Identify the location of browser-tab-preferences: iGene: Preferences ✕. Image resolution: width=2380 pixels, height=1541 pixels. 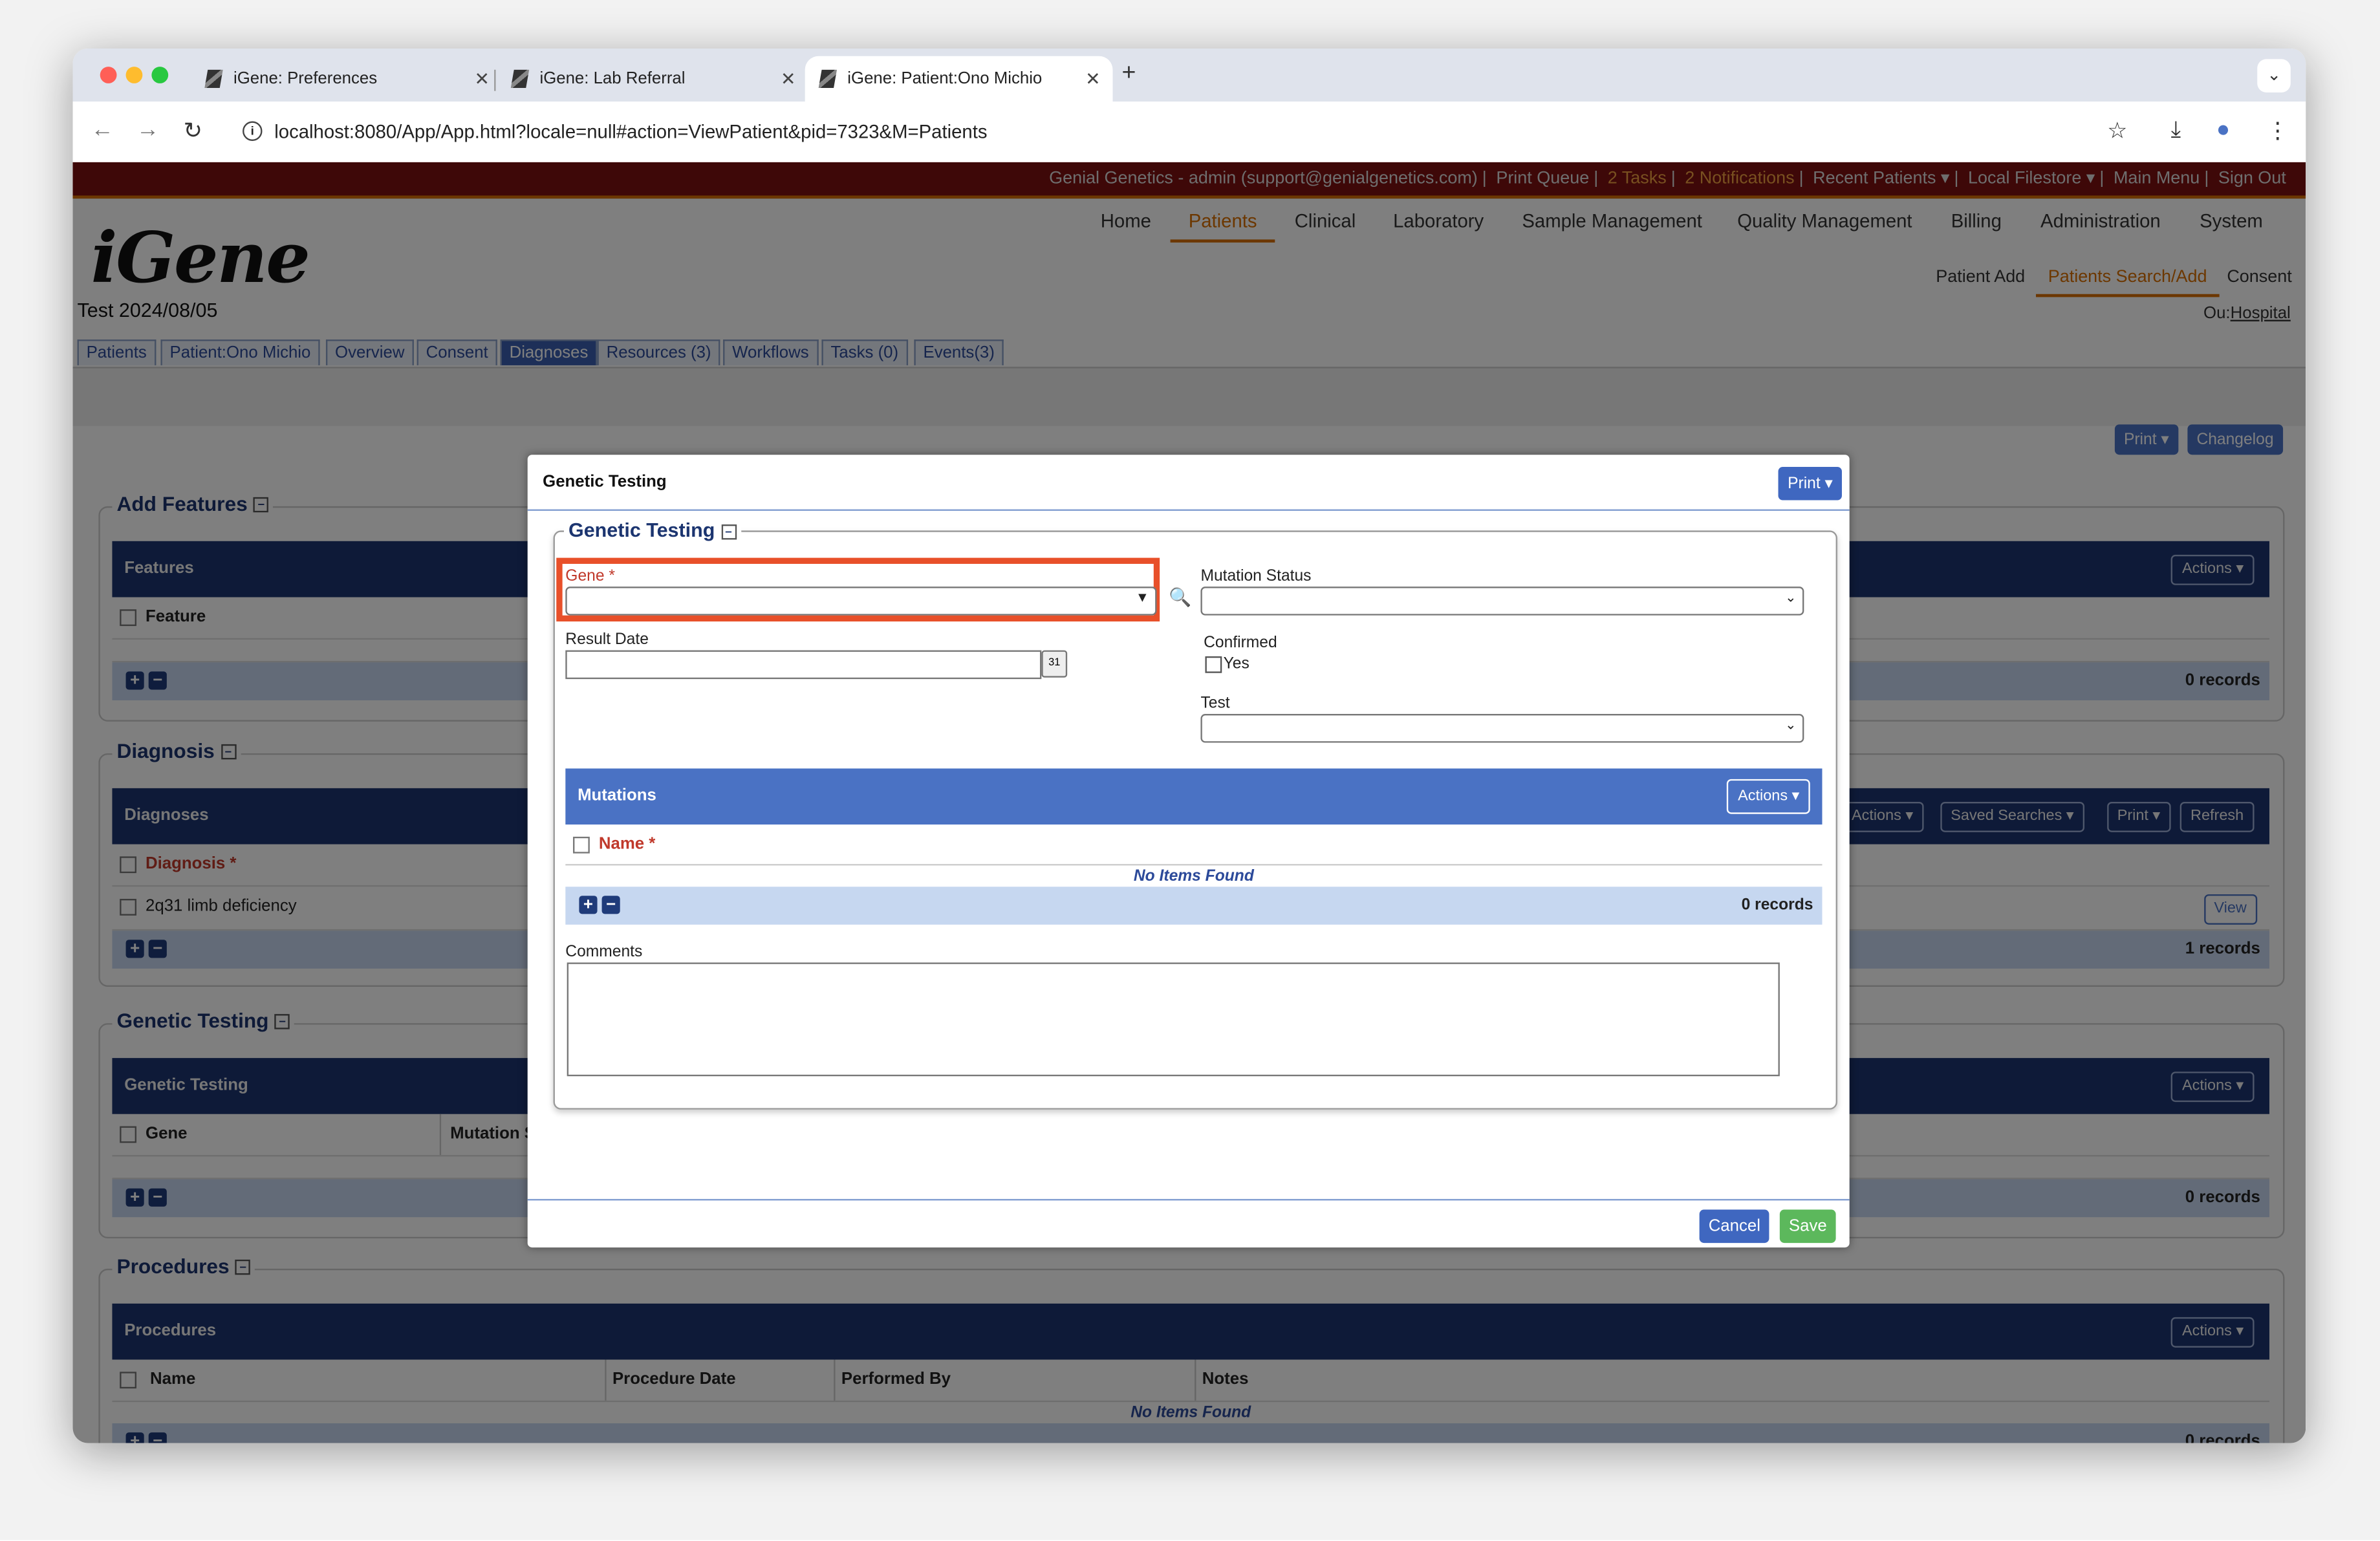
(346, 79).